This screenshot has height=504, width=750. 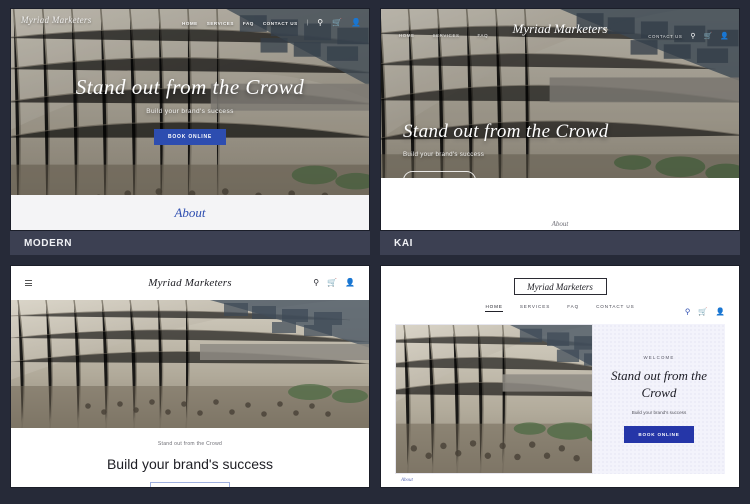 What do you see at coordinates (404, 243) in the screenshot?
I see `template-name: KAI` at bounding box center [404, 243].